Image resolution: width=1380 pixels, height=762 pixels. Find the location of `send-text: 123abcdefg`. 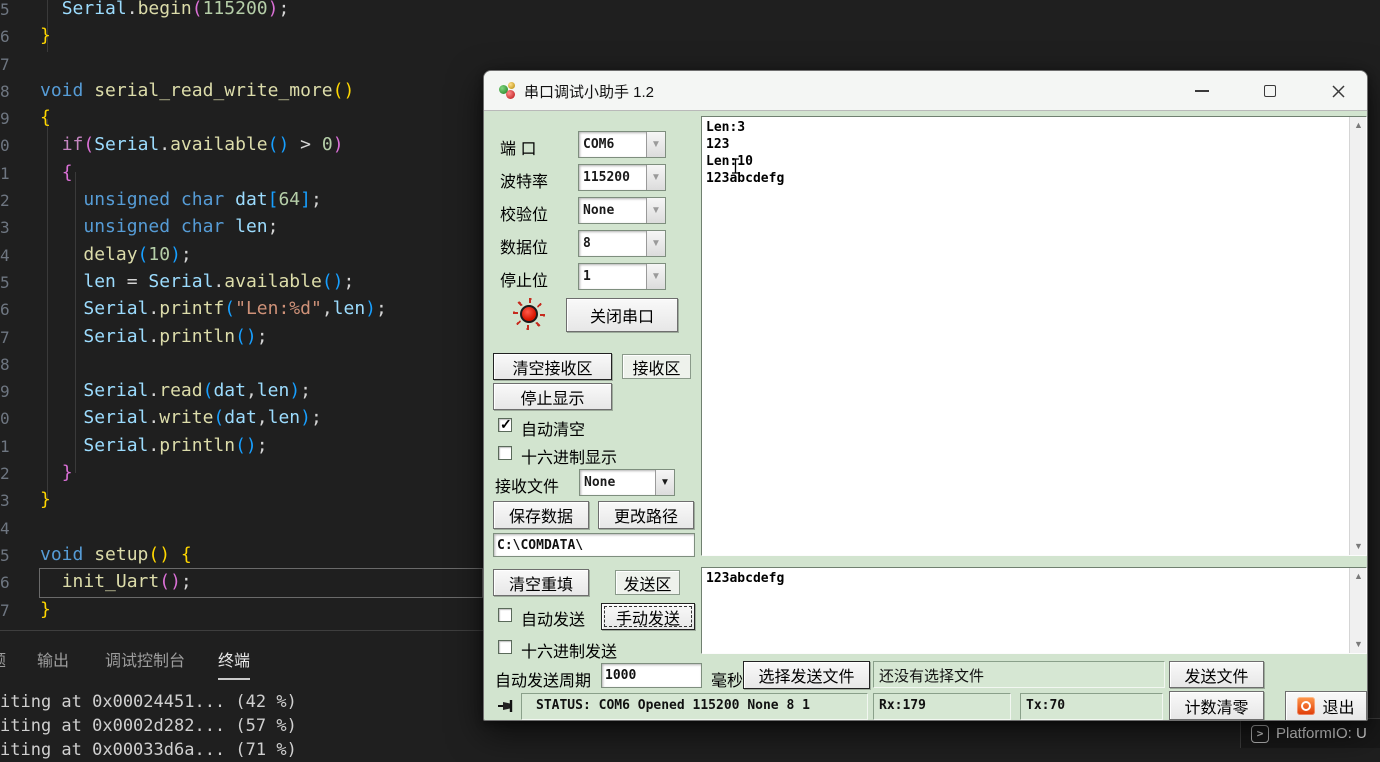

send-text: 123abcdefg is located at coordinates (745, 578).